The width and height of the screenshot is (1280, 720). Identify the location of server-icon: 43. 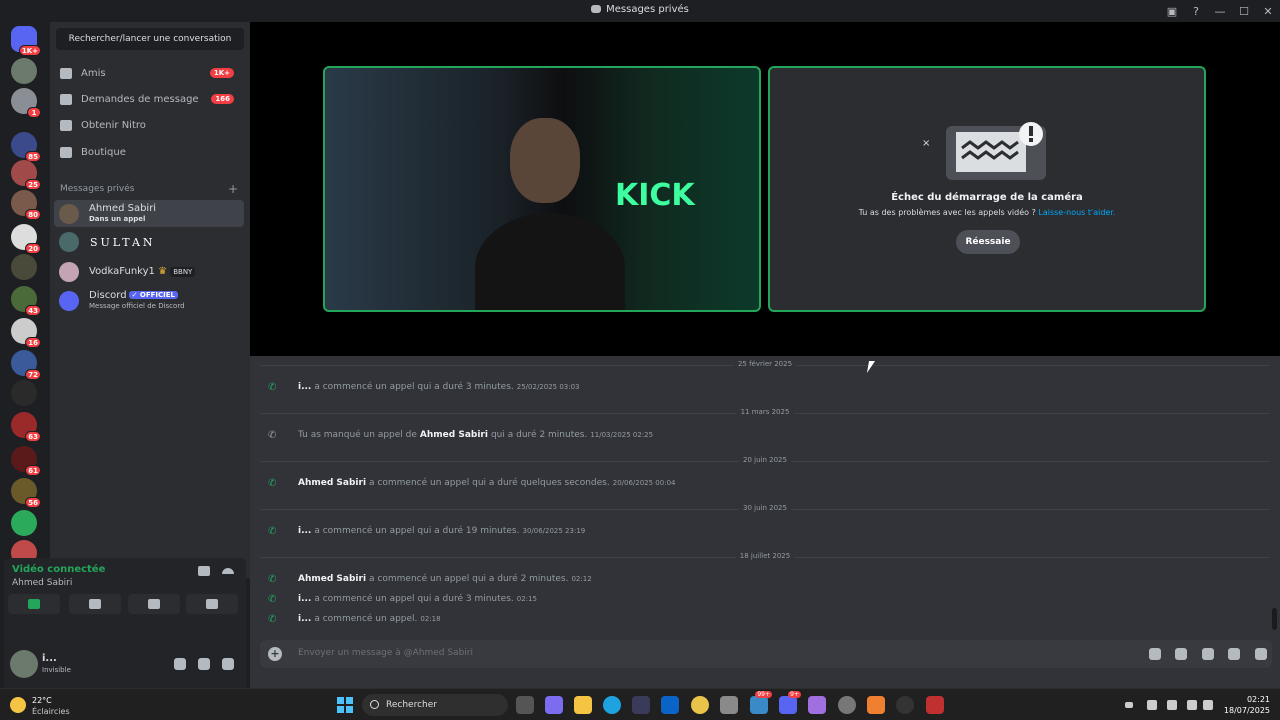
(26, 301).